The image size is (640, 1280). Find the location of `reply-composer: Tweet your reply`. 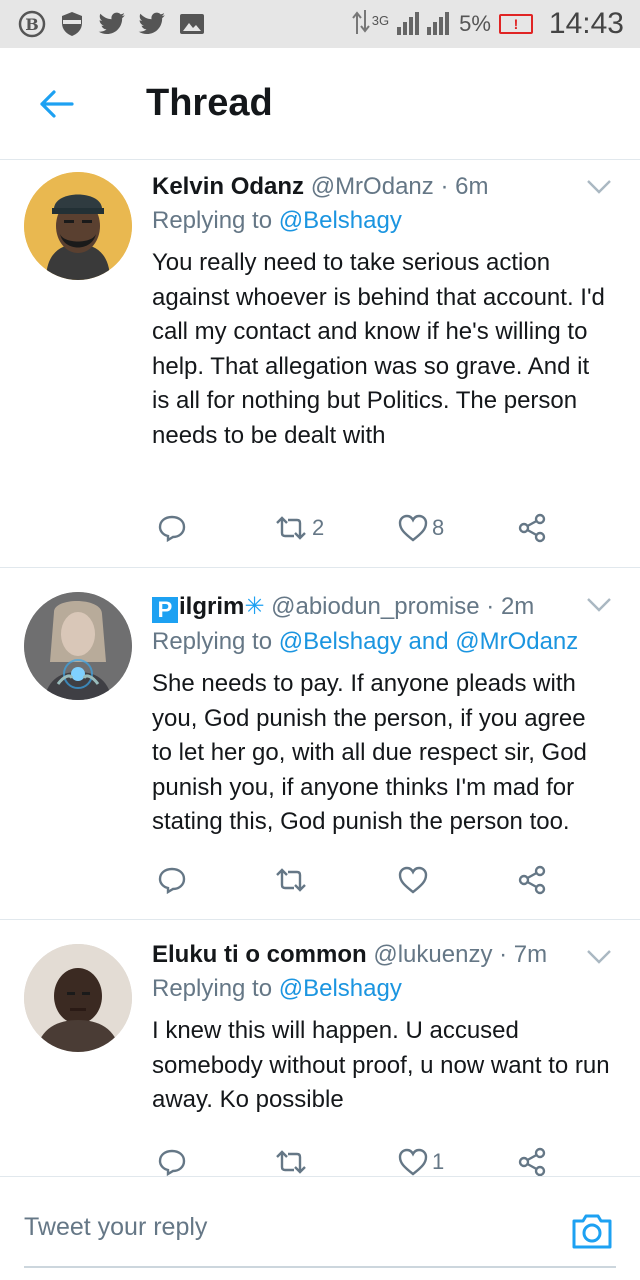

reply-composer: Tweet your reply is located at coordinates (320, 1228).